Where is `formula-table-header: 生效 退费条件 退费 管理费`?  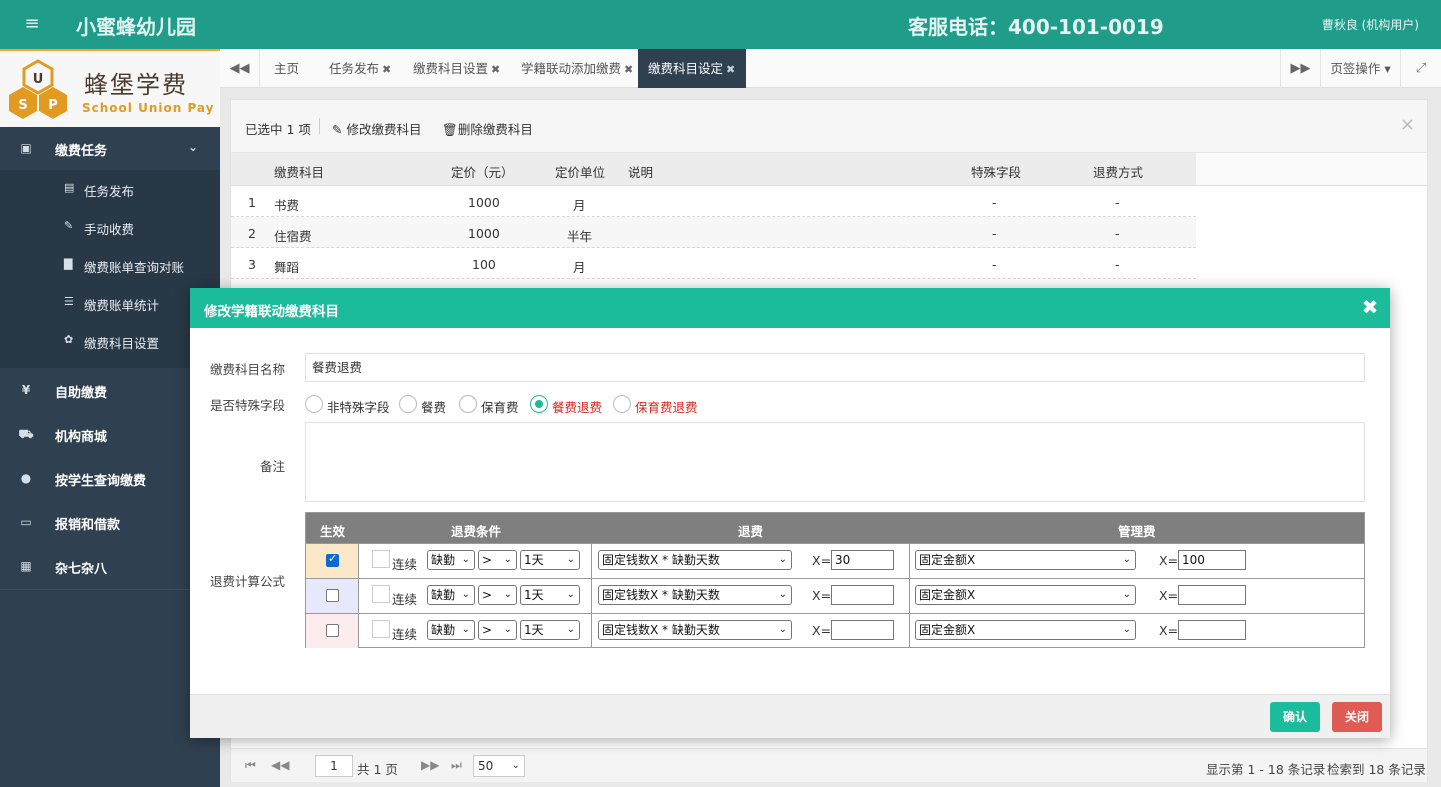
formula-table-header: 生效 退费条件 退费 管理费 is located at coordinates (835, 528).